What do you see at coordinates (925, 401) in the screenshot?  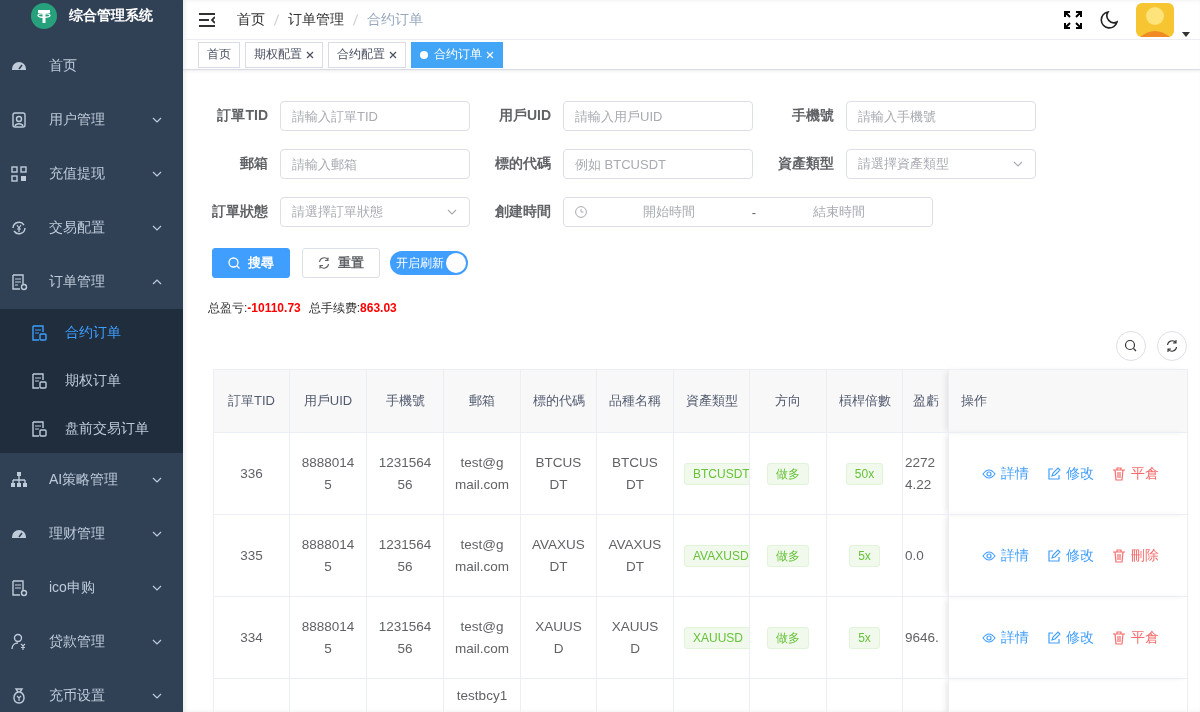 I see `column-header: 盈虧` at bounding box center [925, 401].